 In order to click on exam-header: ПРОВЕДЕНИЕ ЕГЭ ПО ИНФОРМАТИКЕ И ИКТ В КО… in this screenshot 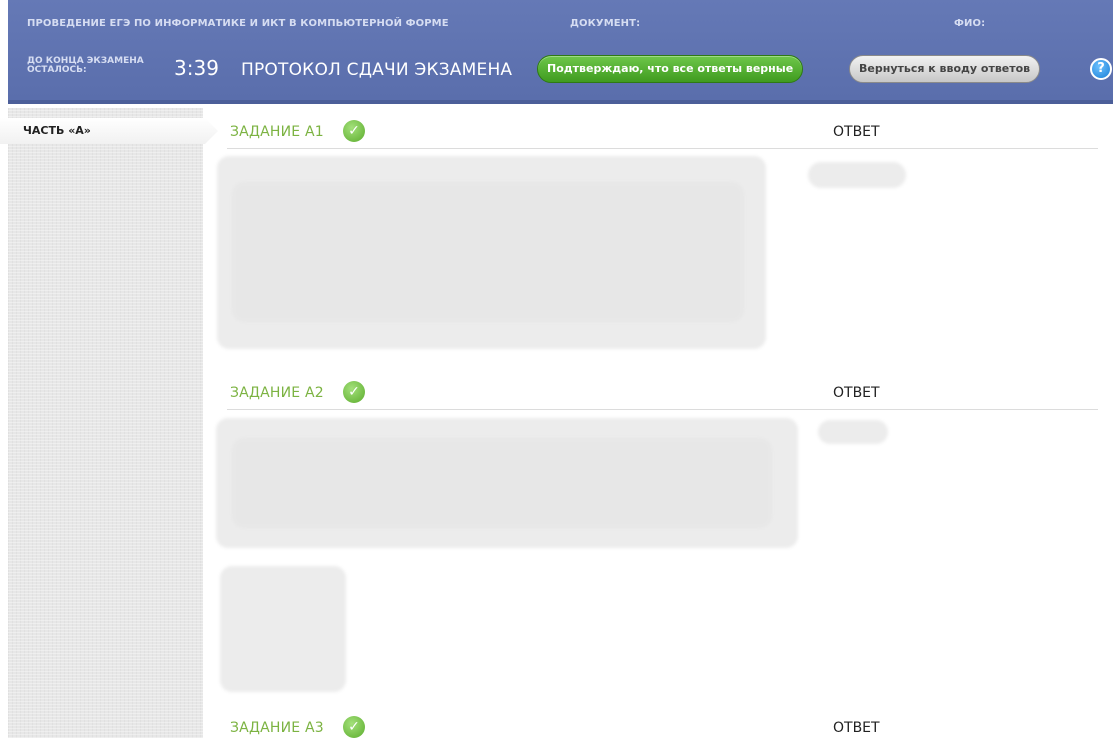, I will do `click(560, 52)`.